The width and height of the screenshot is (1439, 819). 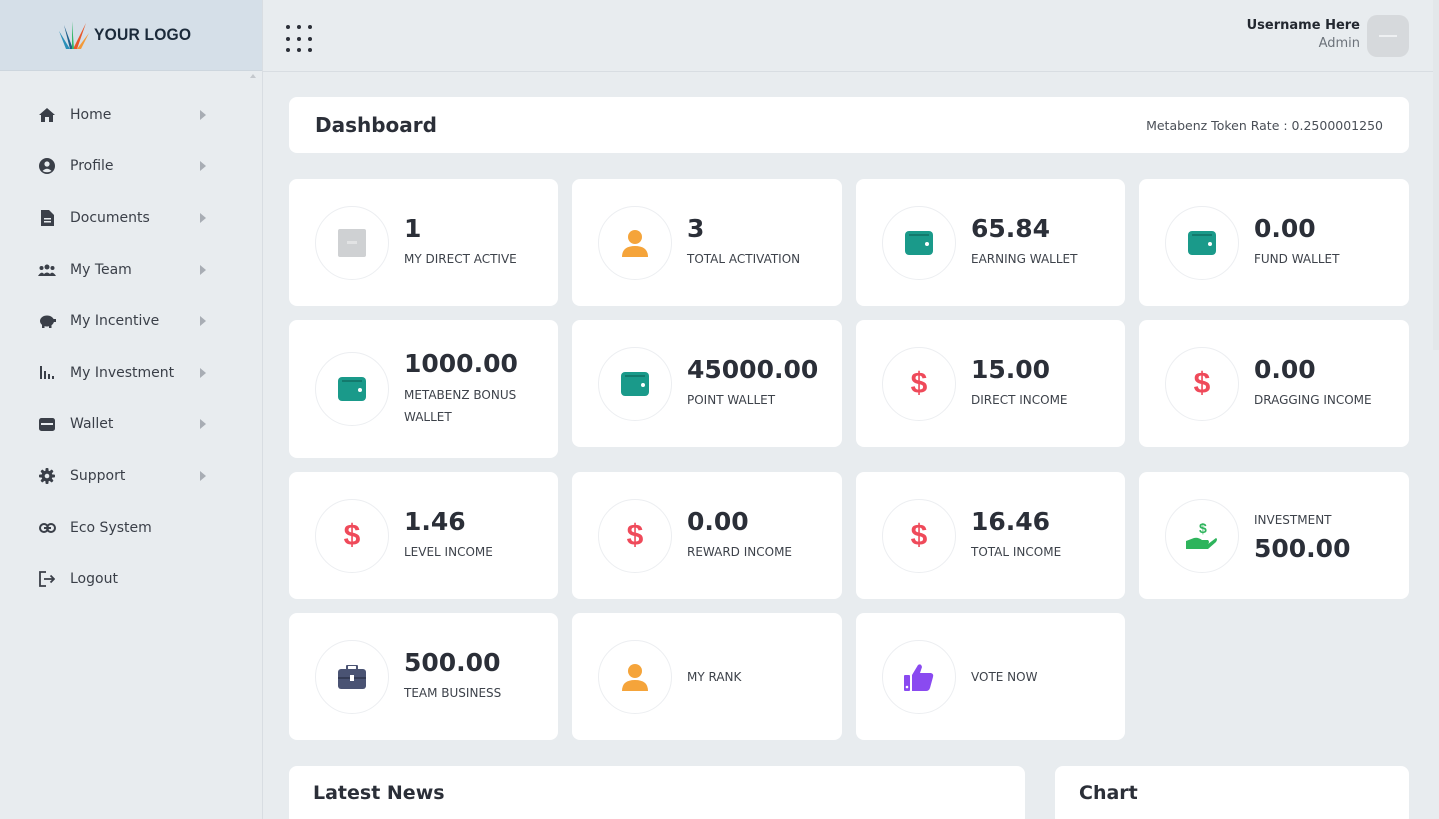 I want to click on sidebar-item-label: Wallet, so click(x=92, y=424).